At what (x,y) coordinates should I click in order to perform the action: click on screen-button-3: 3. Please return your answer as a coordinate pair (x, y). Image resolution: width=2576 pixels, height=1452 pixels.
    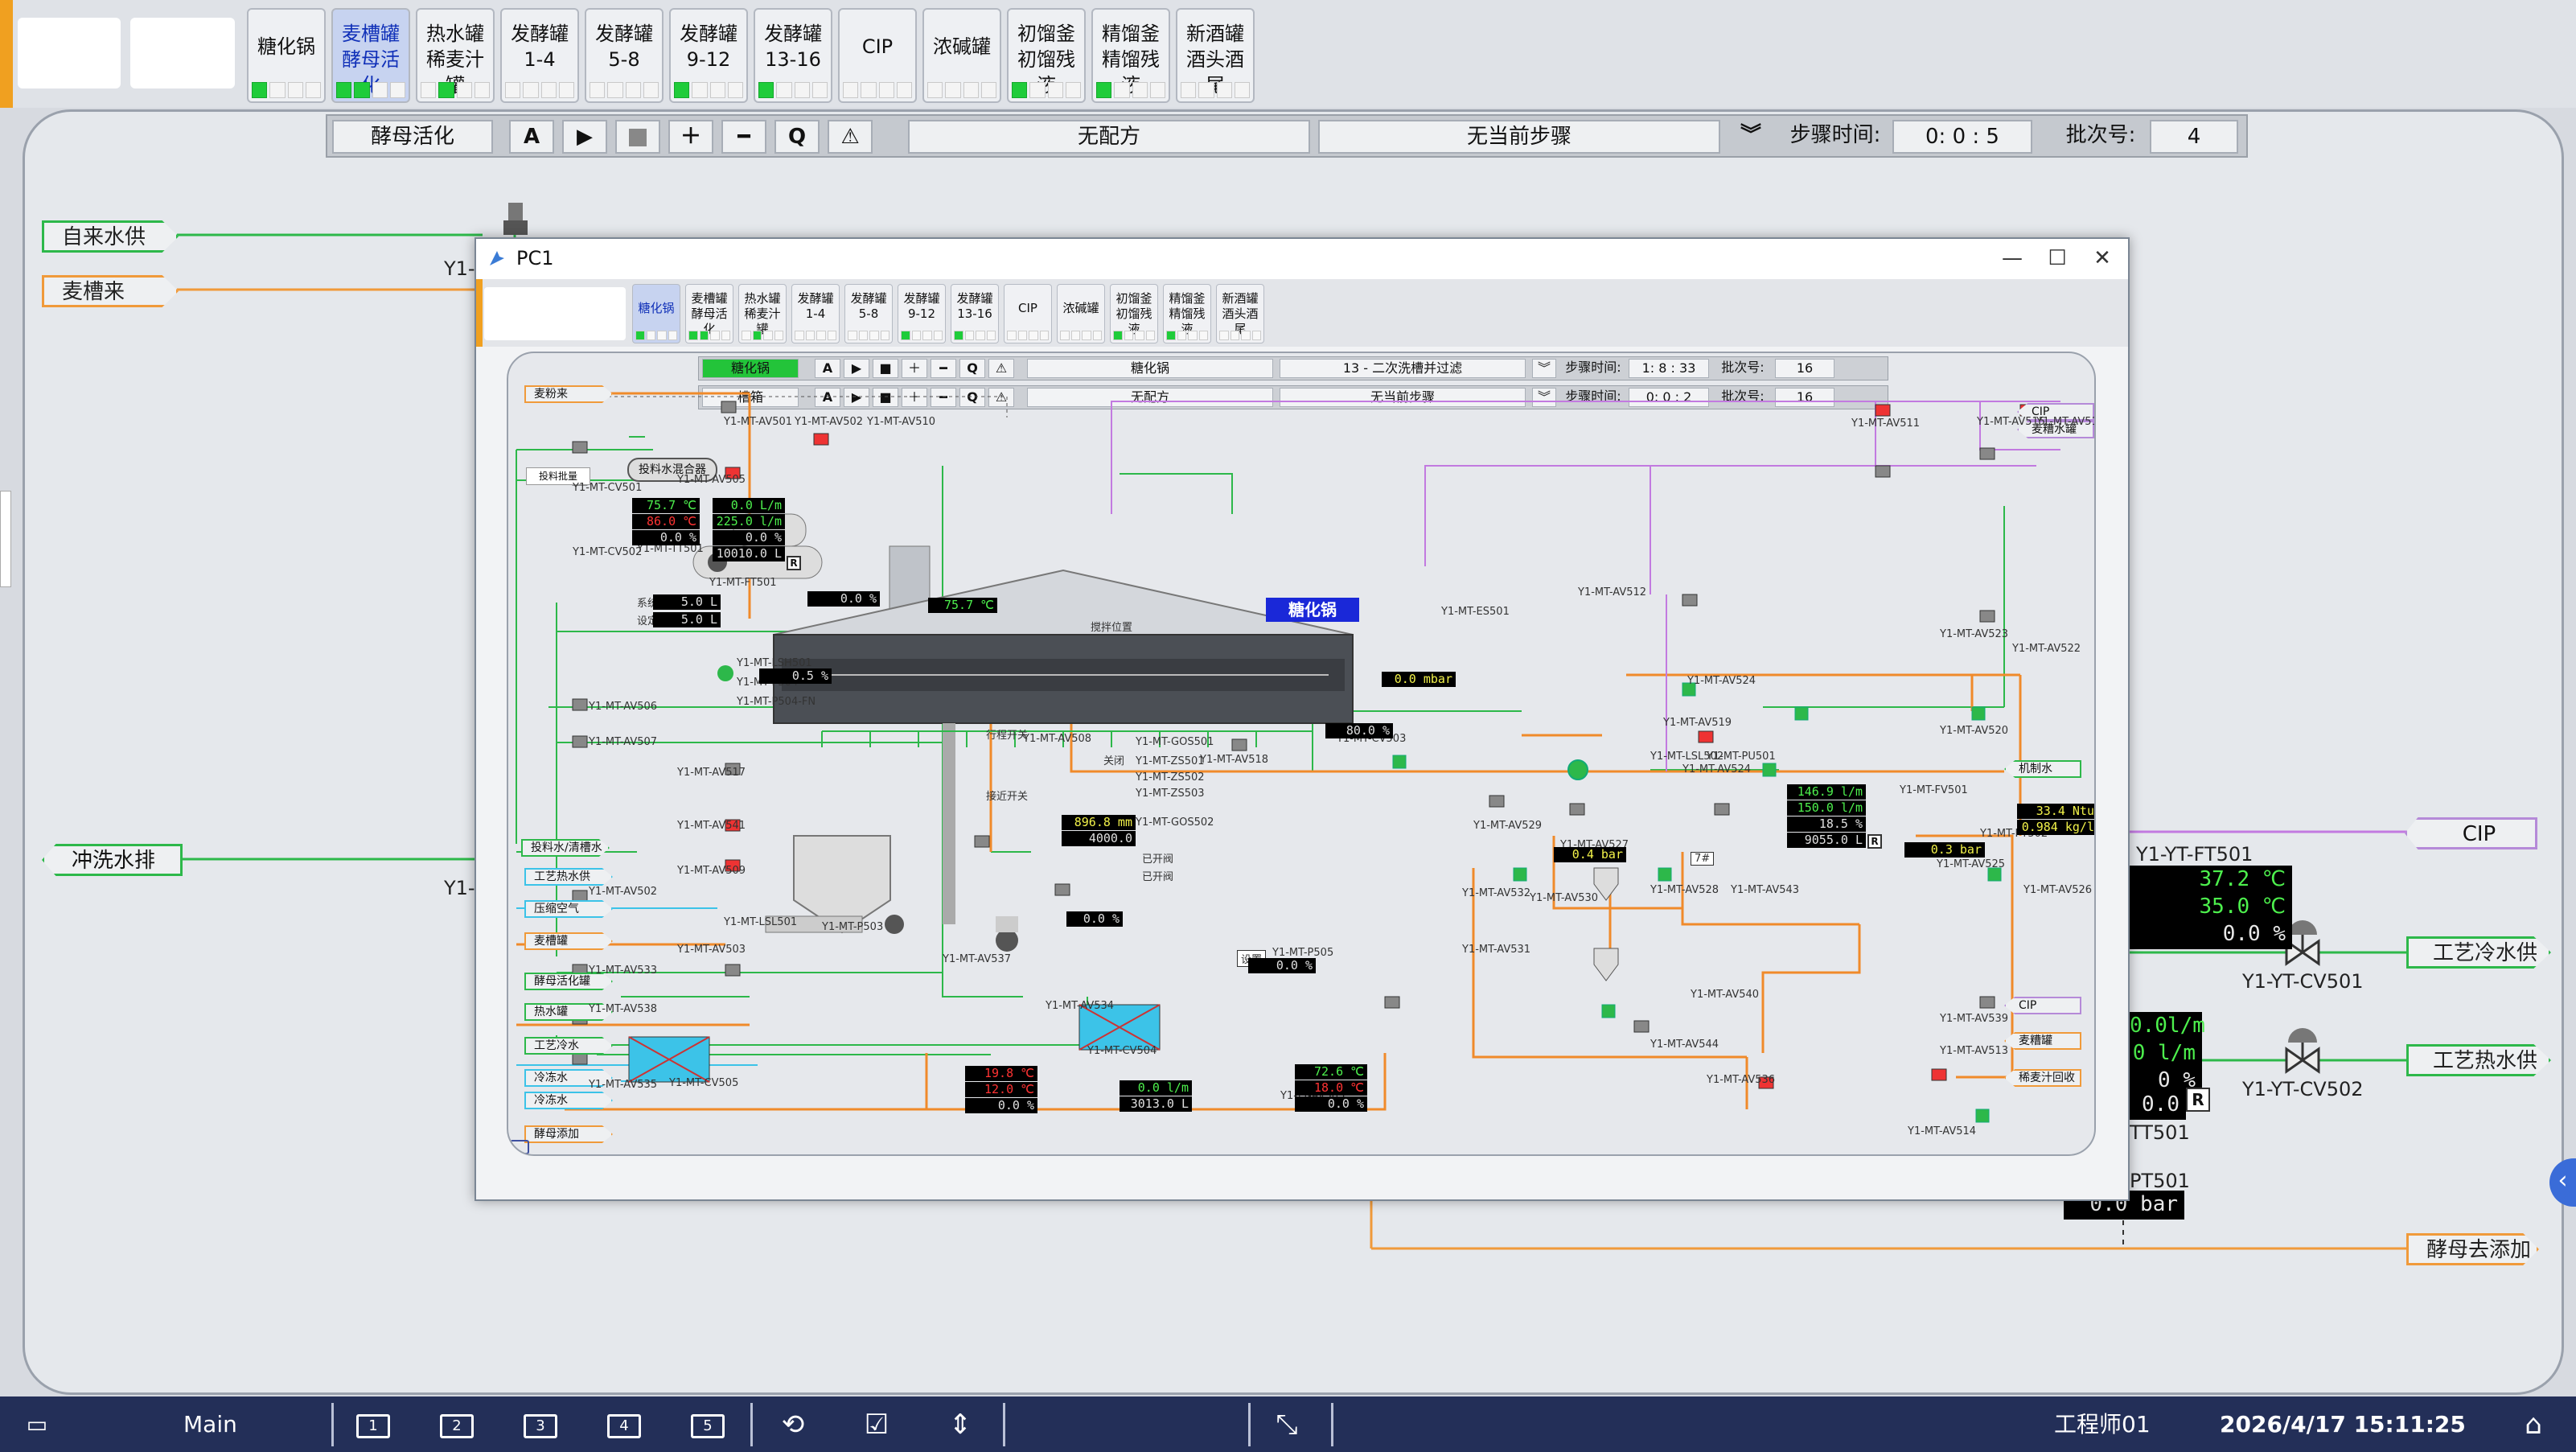
    Looking at the image, I should click on (540, 1425).